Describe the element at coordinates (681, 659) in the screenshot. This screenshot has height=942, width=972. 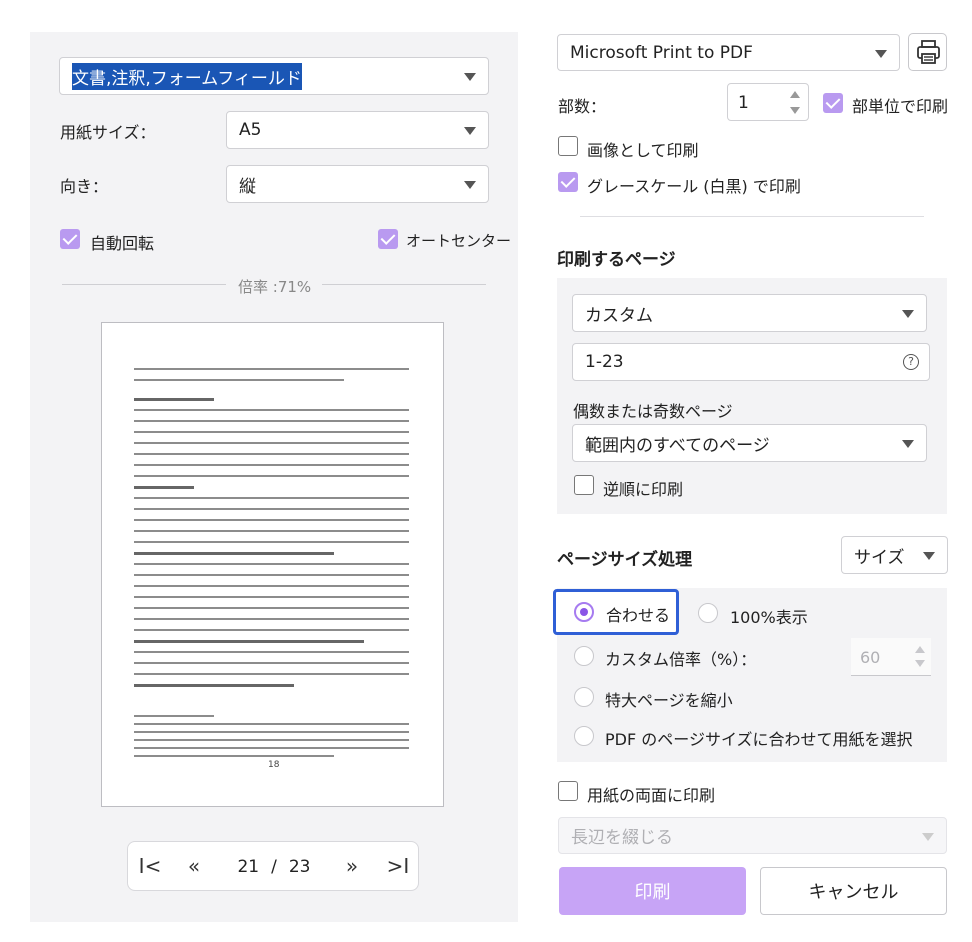
I see `custom-scale-label: カスタム倍率（%）：` at that location.